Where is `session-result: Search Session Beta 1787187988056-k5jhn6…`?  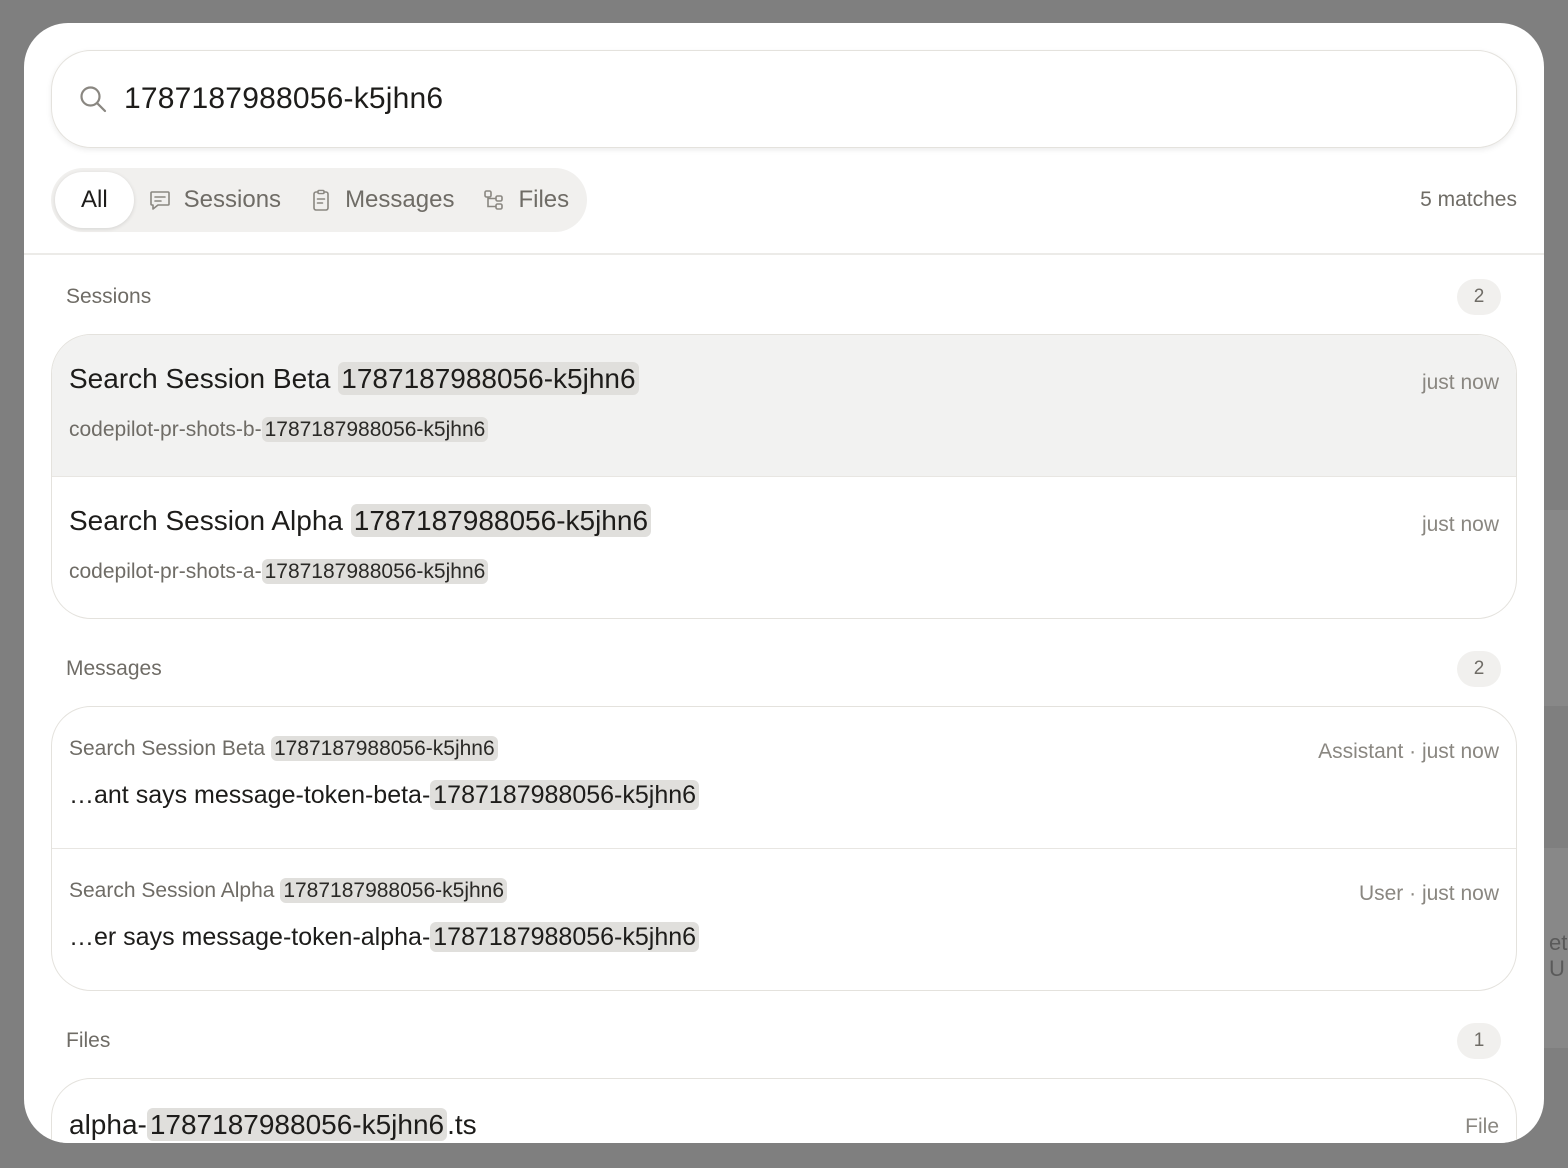
session-result: Search Session Beta 1787187988056-k5jhn6… is located at coordinates (784, 406).